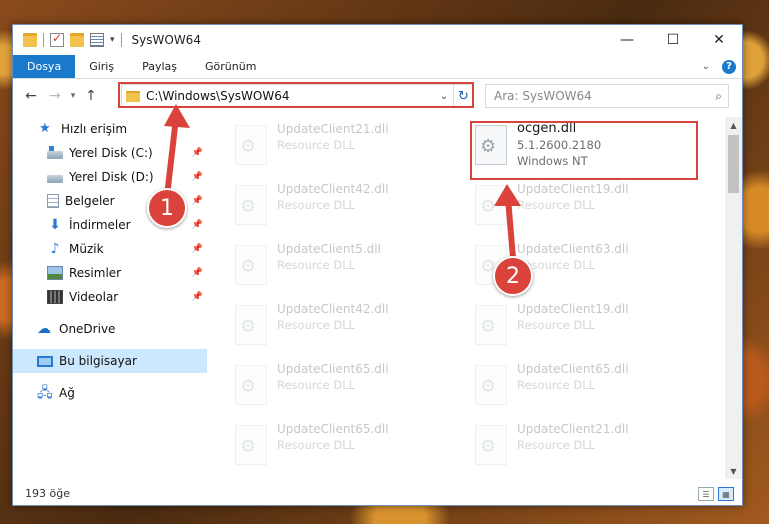 This screenshot has width=769, height=524. Describe the element at coordinates (729, 66) in the screenshot. I see `help-icon: ?` at that location.